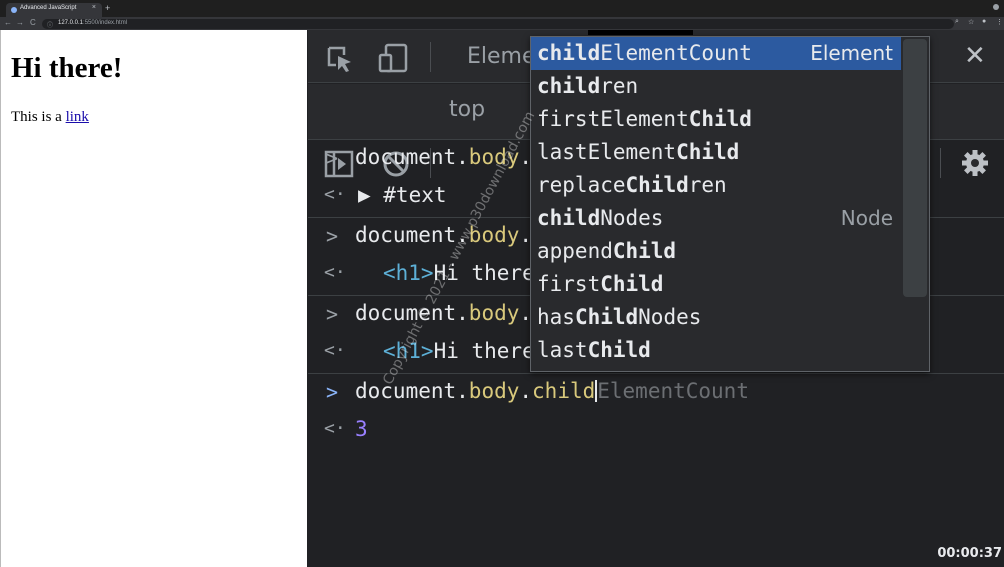 Image resolution: width=1004 pixels, height=567 pixels. Describe the element at coordinates (971, 22) in the screenshot. I see `bookmark-star-icon: ☆` at that location.